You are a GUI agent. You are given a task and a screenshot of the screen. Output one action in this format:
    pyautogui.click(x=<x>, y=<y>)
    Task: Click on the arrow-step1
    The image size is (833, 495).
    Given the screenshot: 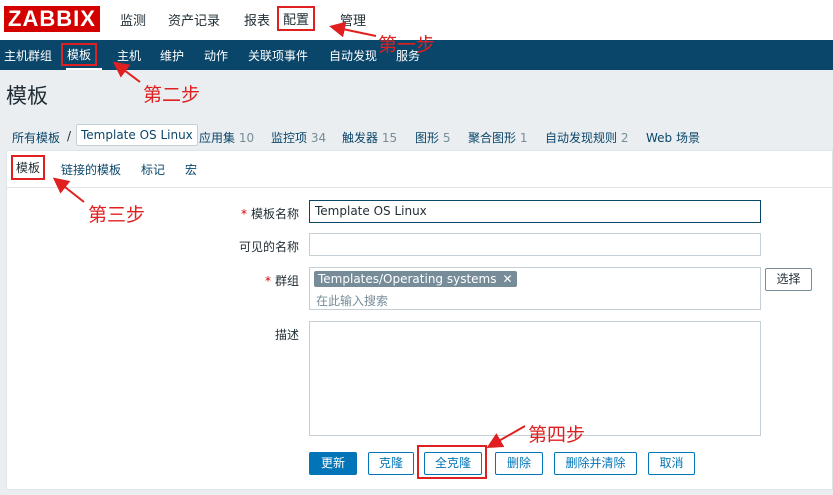 What is the action you would take?
    pyautogui.click(x=353, y=29)
    